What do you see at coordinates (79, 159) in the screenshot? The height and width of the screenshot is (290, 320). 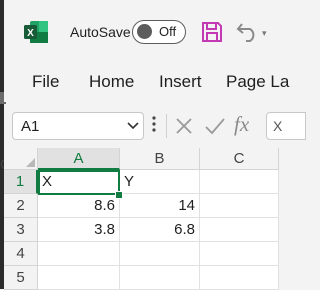 I see `column-header-a: A` at bounding box center [79, 159].